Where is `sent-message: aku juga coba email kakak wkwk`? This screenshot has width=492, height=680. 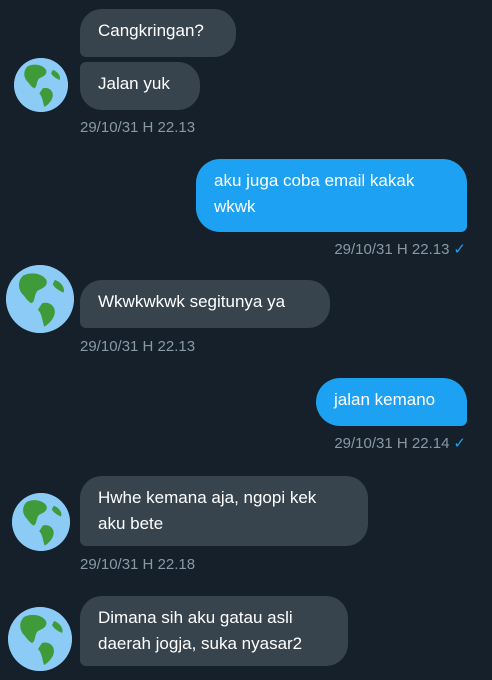
sent-message: aku juga coba email kakak wkwk is located at coordinates (331, 195).